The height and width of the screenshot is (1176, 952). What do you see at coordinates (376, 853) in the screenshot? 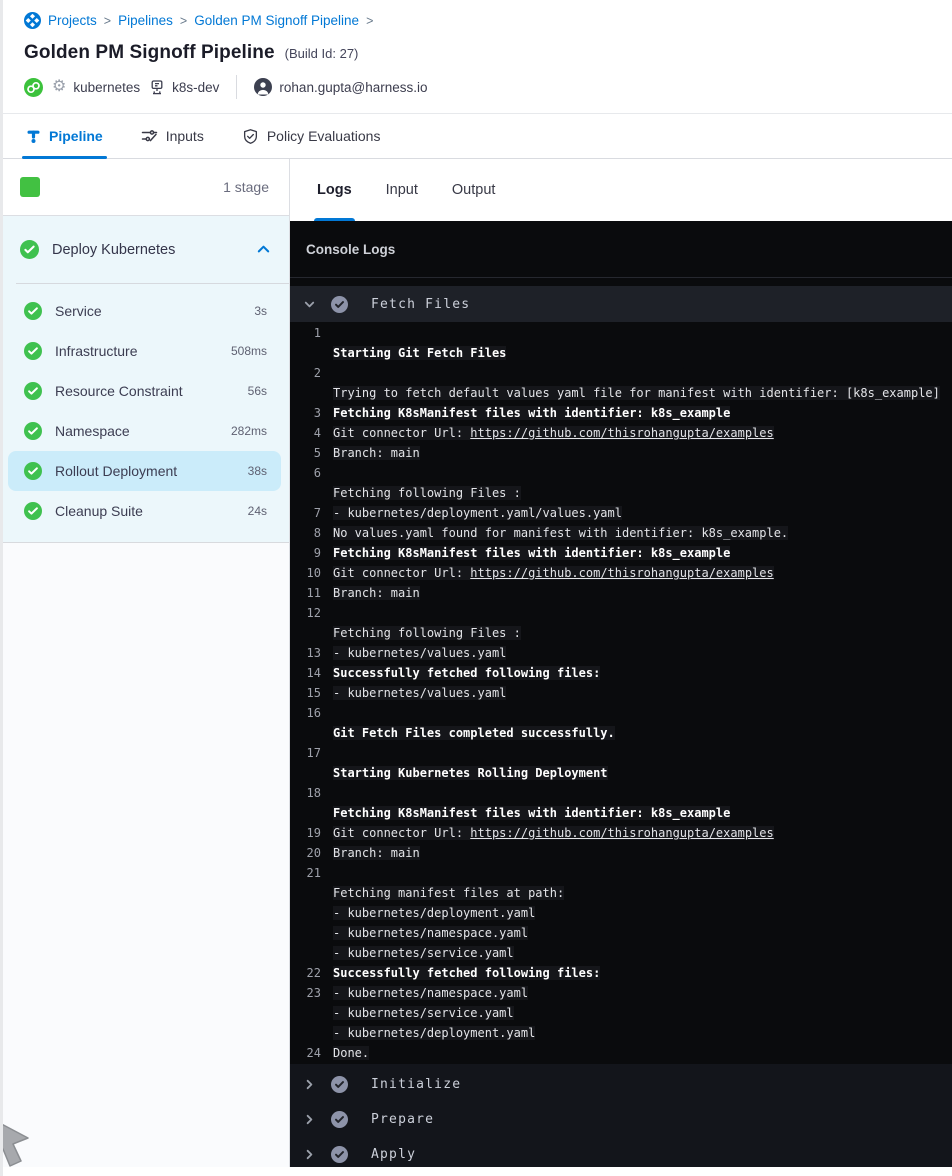
I see `log-text: Branch: main` at bounding box center [376, 853].